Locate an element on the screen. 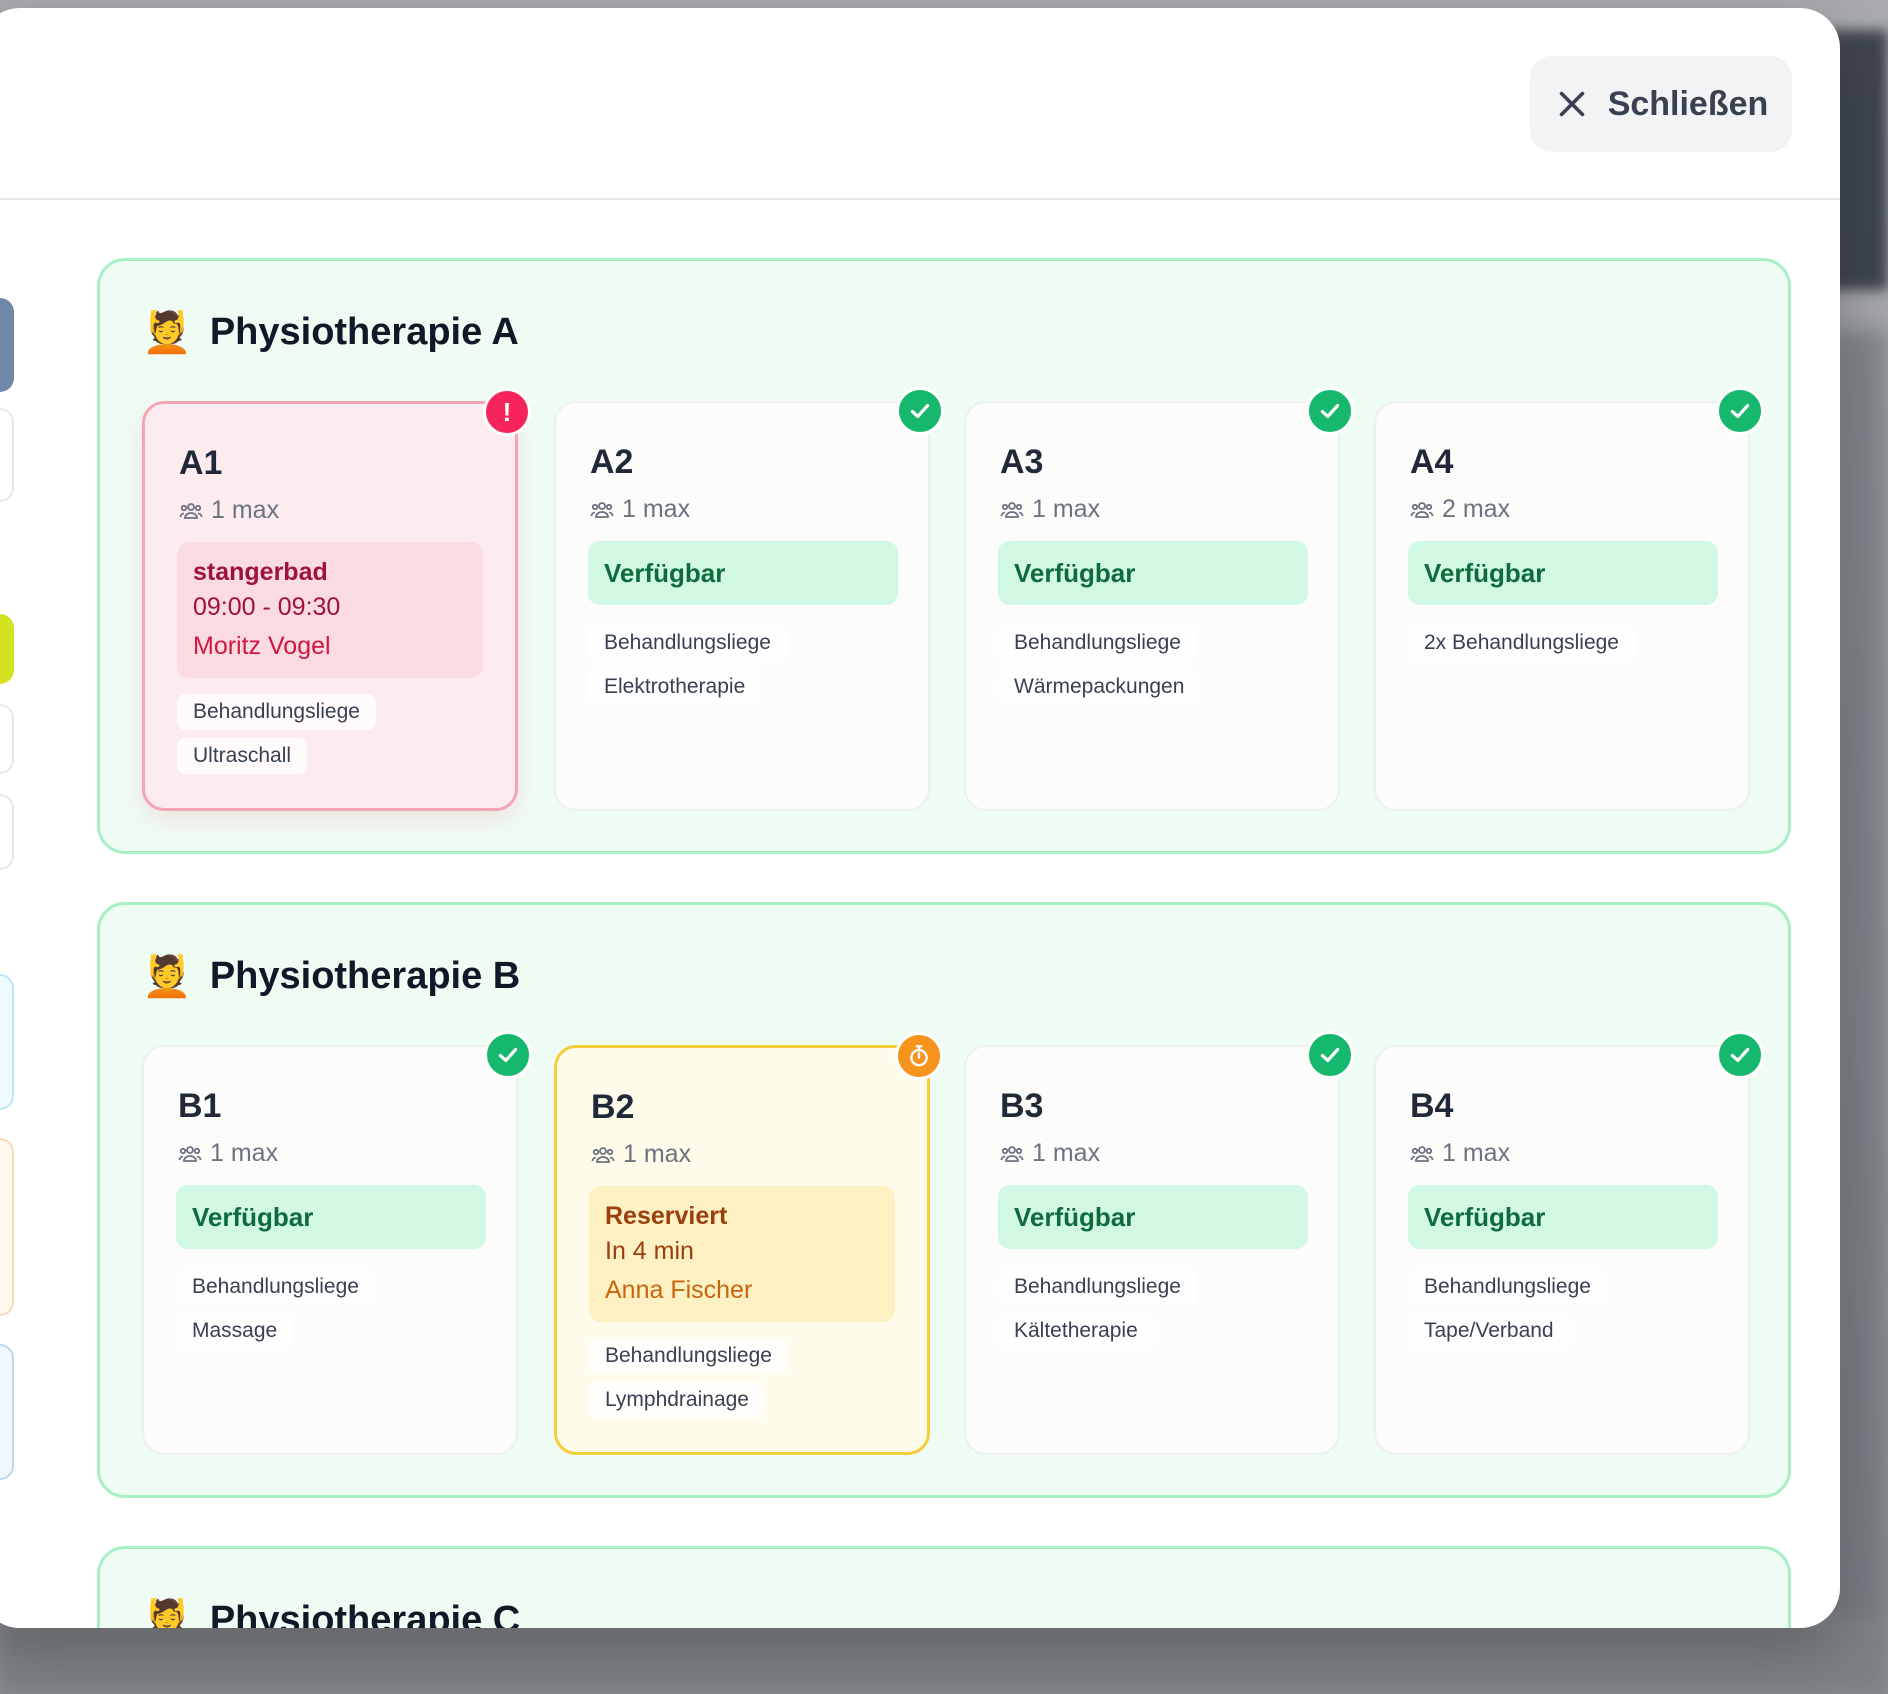  close-icon is located at coordinates (1571, 104).